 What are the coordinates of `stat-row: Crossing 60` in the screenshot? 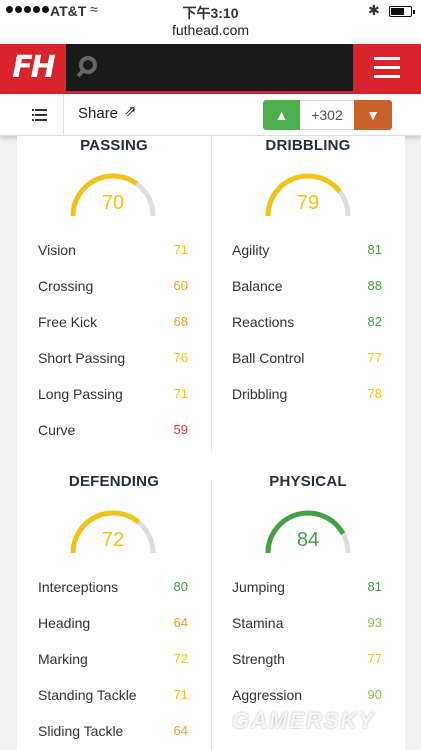 It's located at (113, 288).